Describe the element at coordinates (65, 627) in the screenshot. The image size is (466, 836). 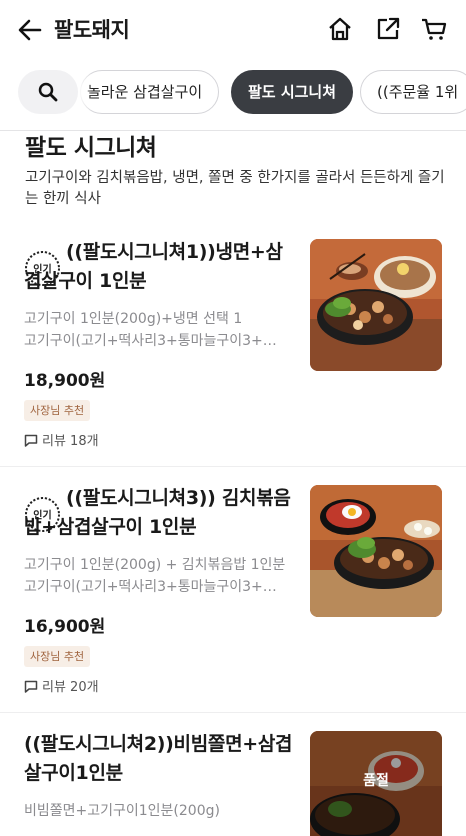
I see `item-price: 16,900원` at that location.